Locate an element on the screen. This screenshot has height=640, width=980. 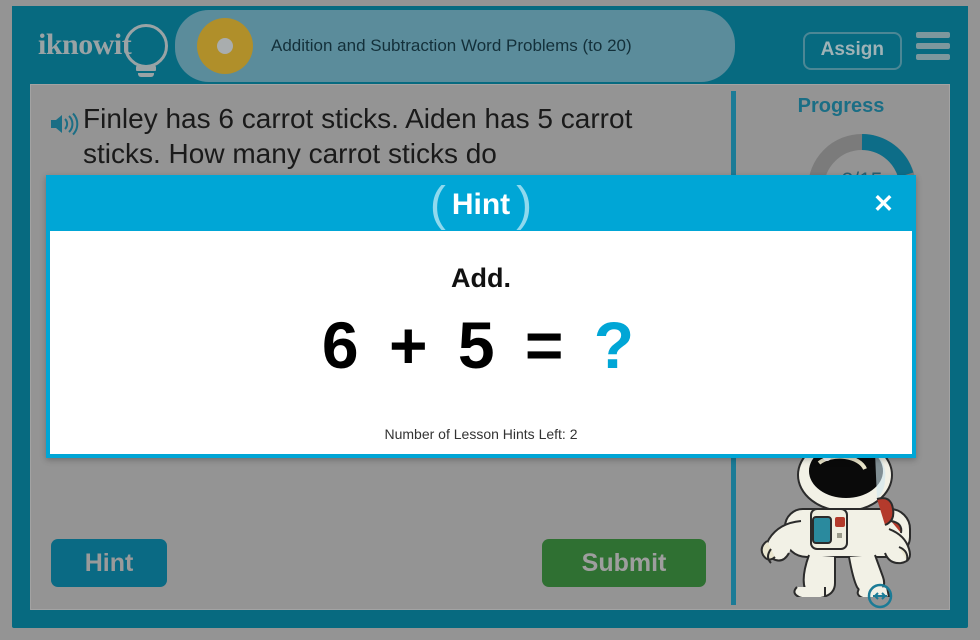
astronaut-mascot is located at coordinates (835, 517).